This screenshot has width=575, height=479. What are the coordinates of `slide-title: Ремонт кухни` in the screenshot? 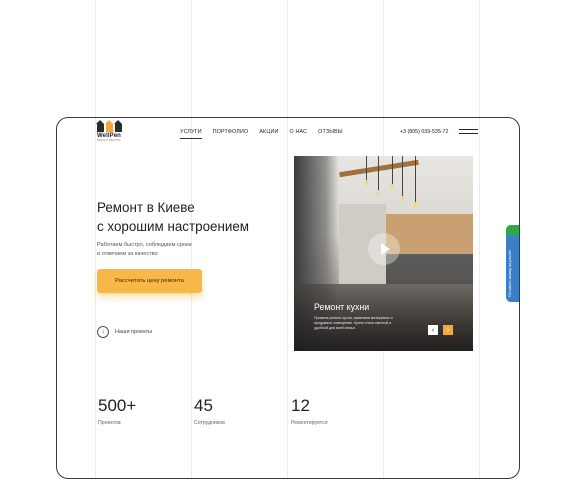 It's located at (342, 307).